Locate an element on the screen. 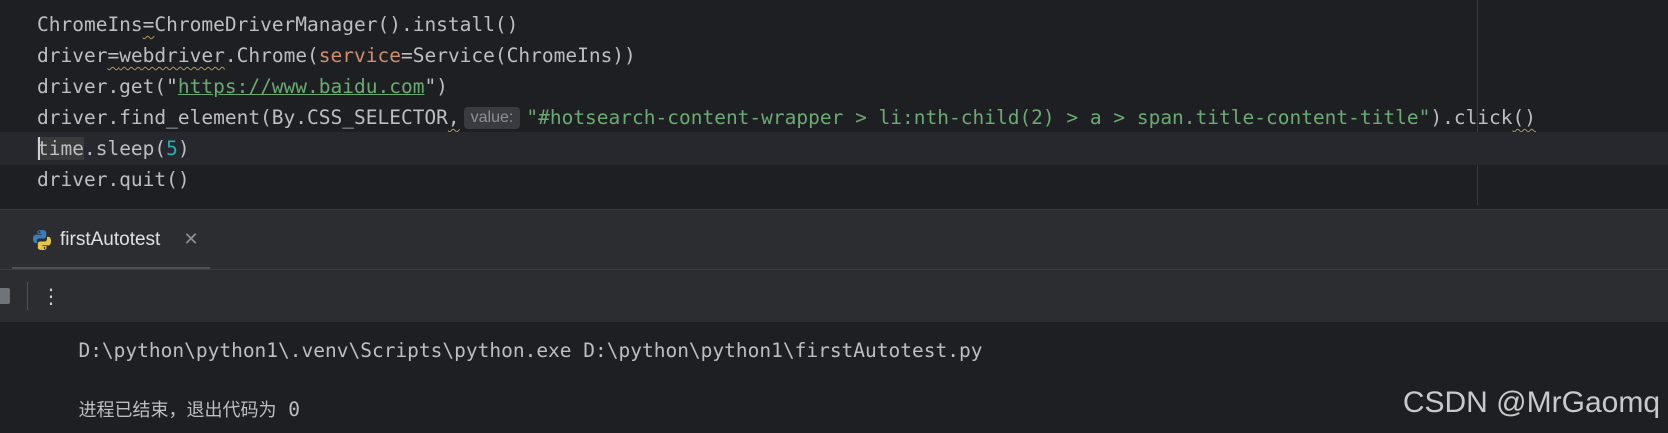 The image size is (1668, 433). keyword-argument: service is located at coordinates (359, 55).